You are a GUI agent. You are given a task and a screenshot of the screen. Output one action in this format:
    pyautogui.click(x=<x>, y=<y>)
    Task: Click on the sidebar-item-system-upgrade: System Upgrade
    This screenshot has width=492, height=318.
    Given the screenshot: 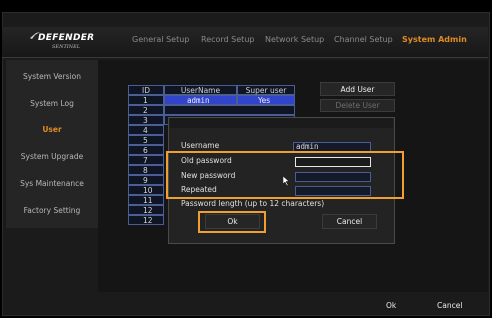 What is the action you would take?
    pyautogui.click(x=52, y=156)
    